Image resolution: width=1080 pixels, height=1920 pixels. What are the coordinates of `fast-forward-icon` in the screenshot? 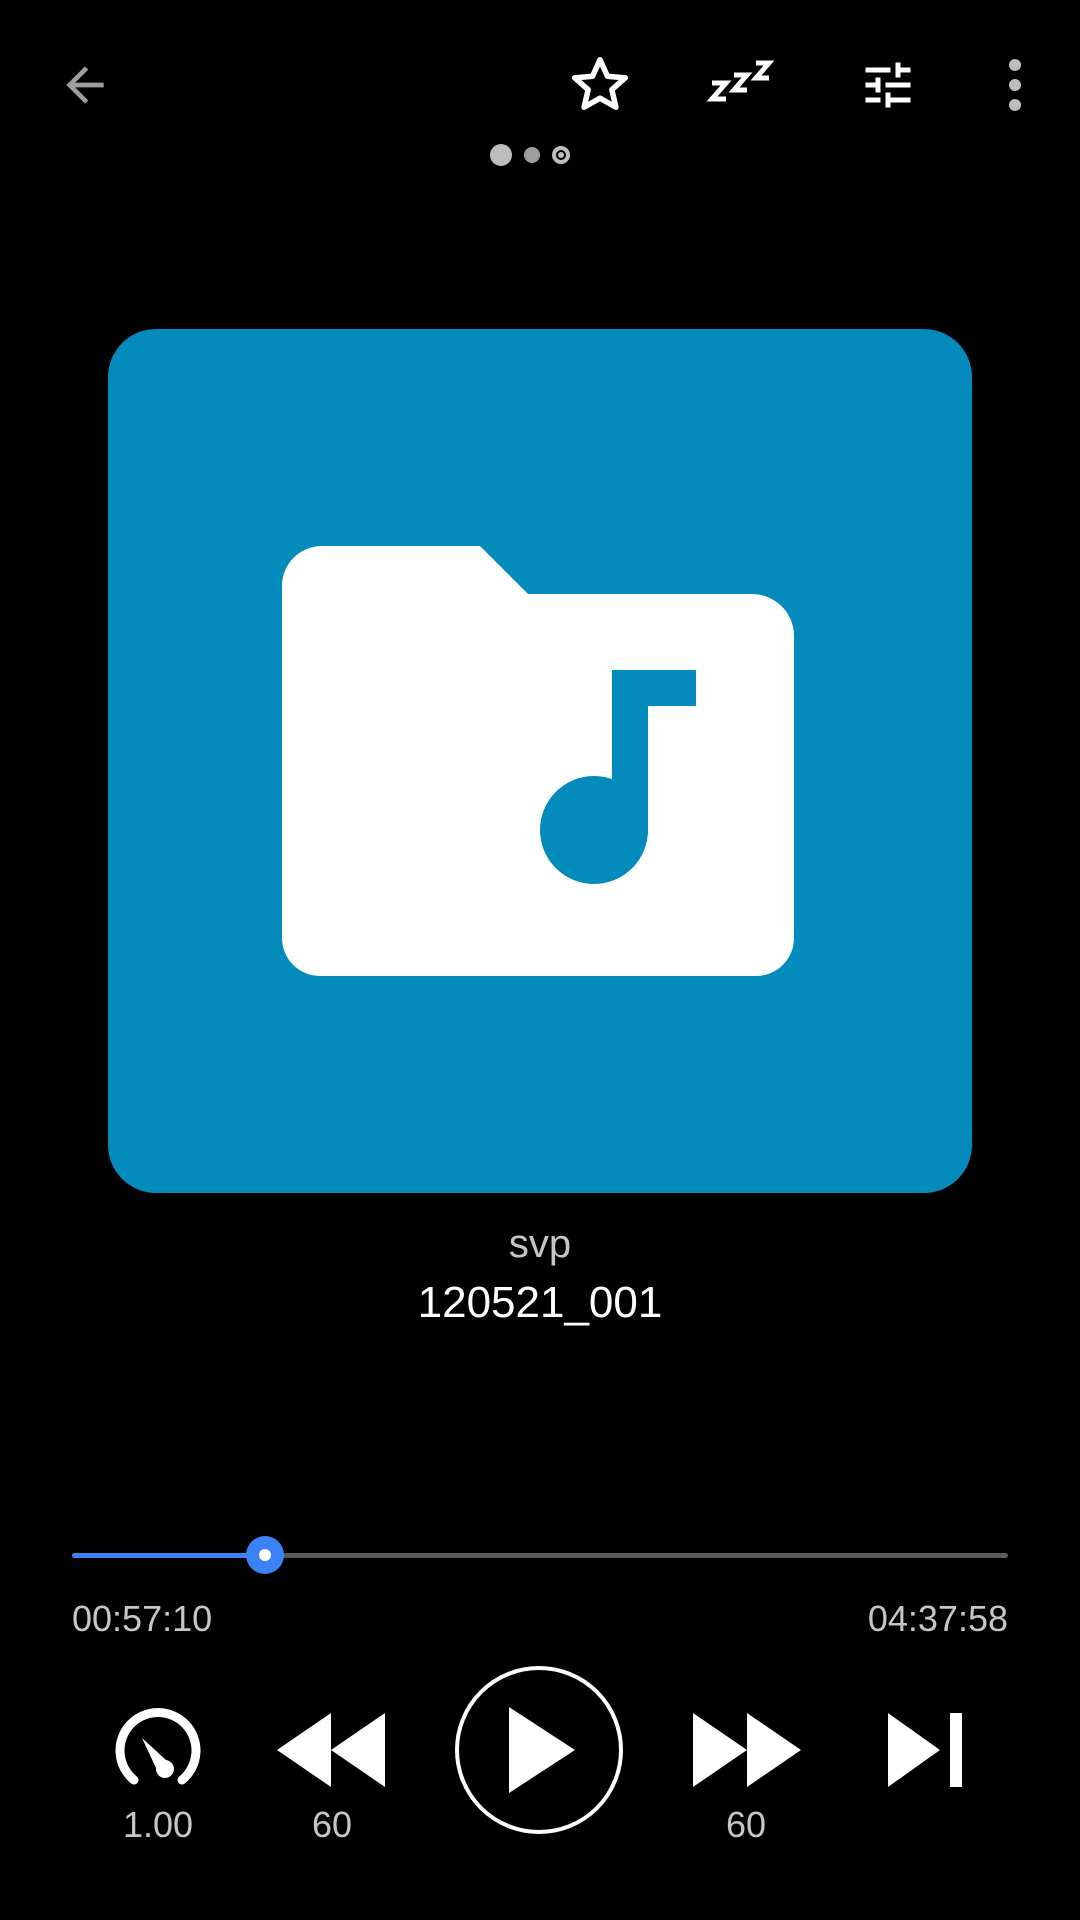 It's located at (746, 1750).